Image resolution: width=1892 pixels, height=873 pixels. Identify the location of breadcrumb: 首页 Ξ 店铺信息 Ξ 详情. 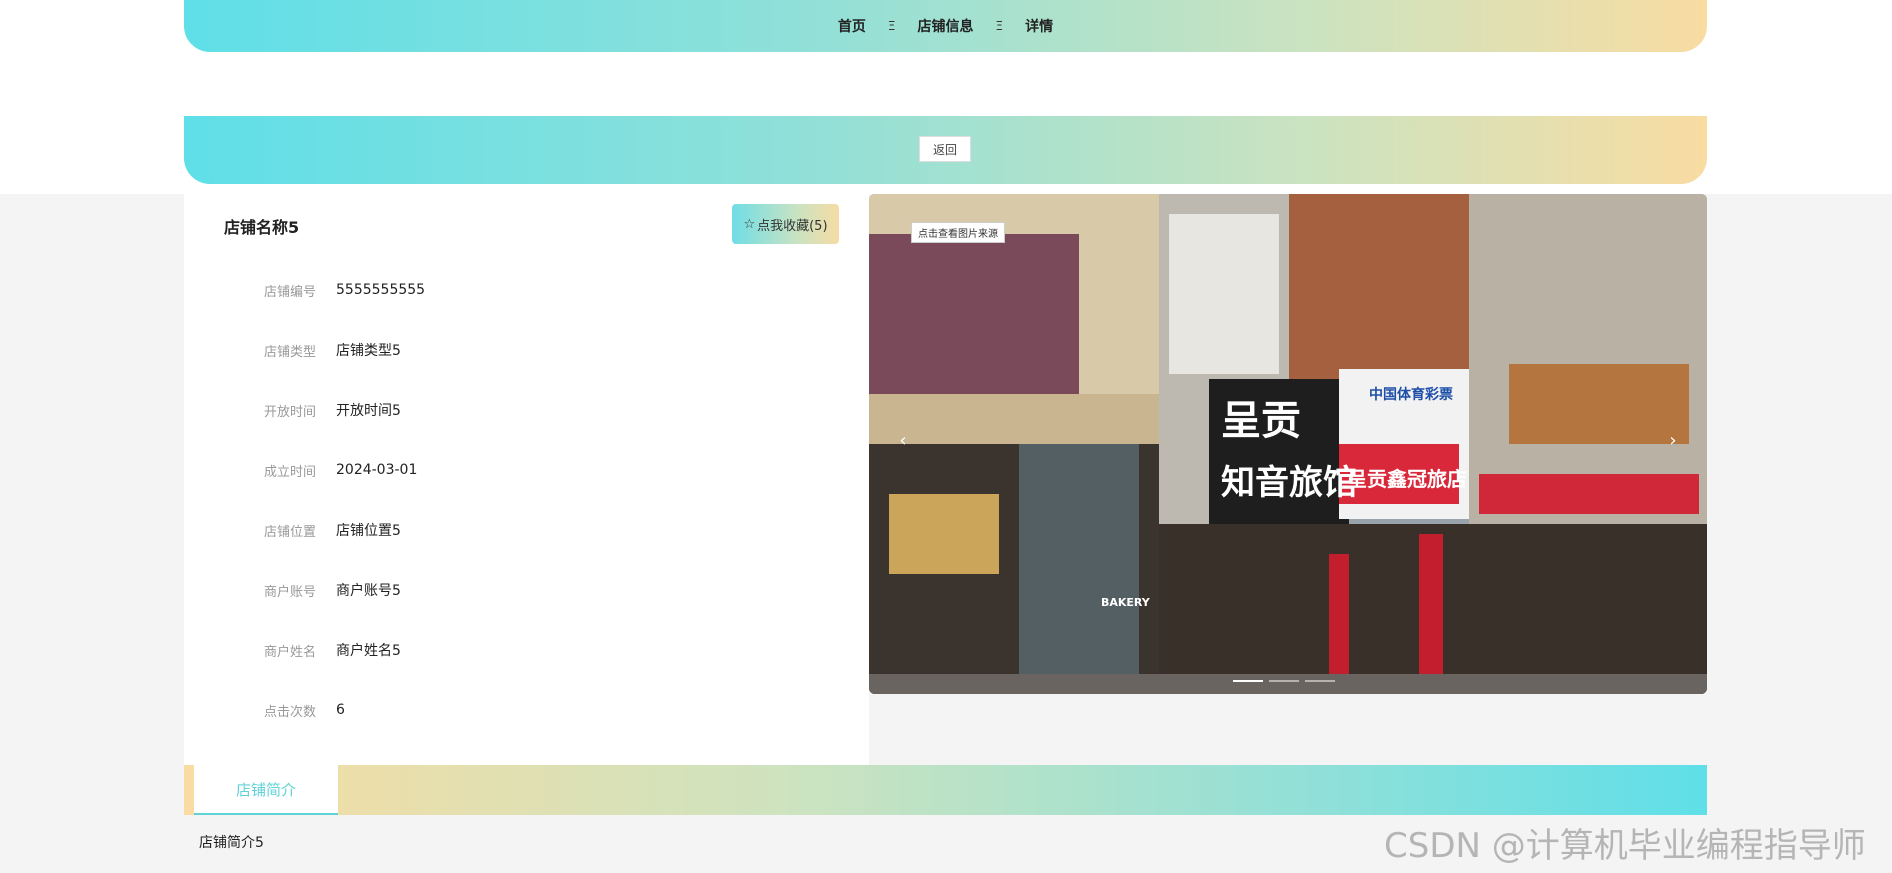
(945, 26).